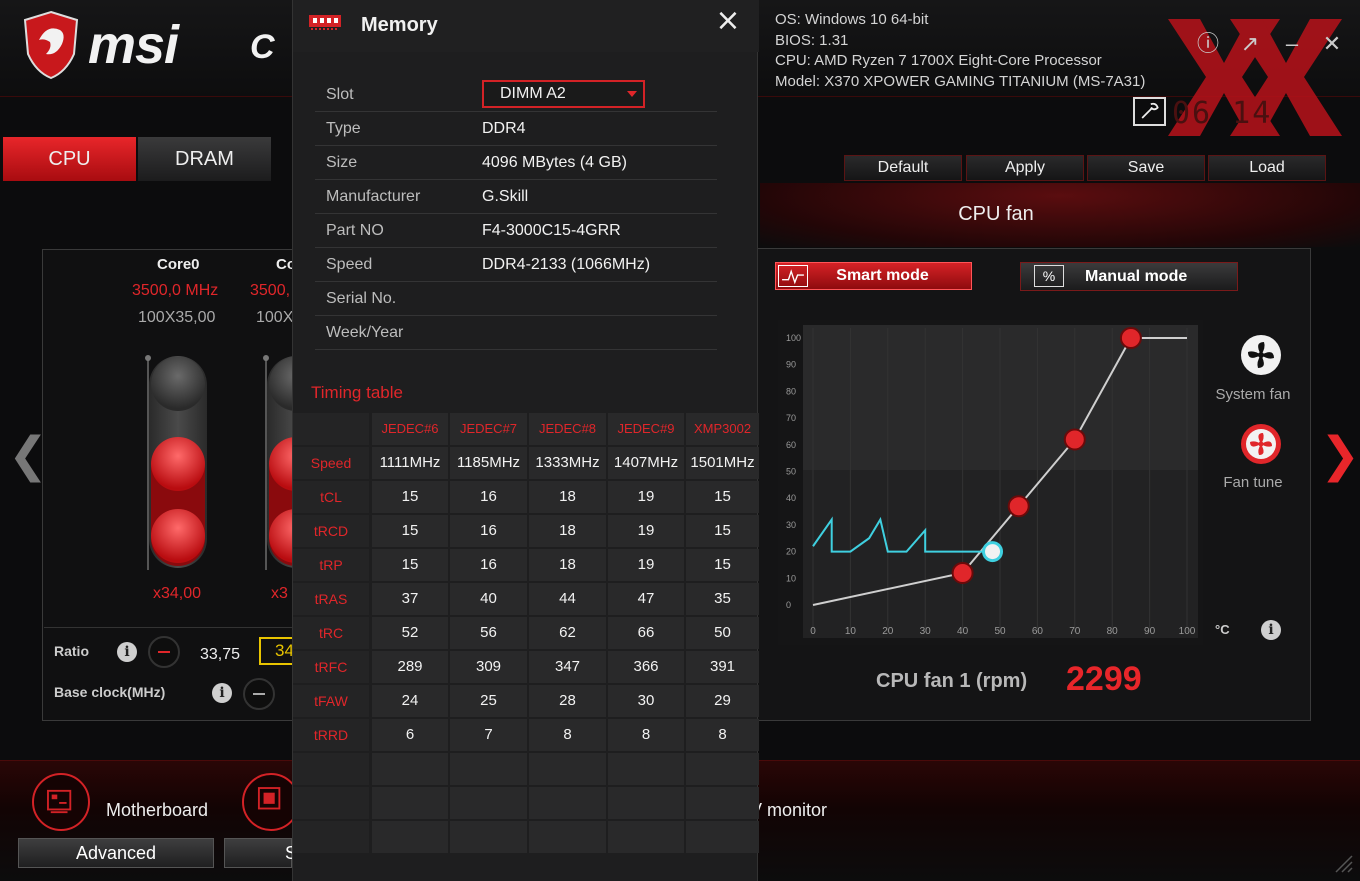  What do you see at coordinates (888, 631) in the screenshot?
I see `x-tick-label: 20` at bounding box center [888, 631].